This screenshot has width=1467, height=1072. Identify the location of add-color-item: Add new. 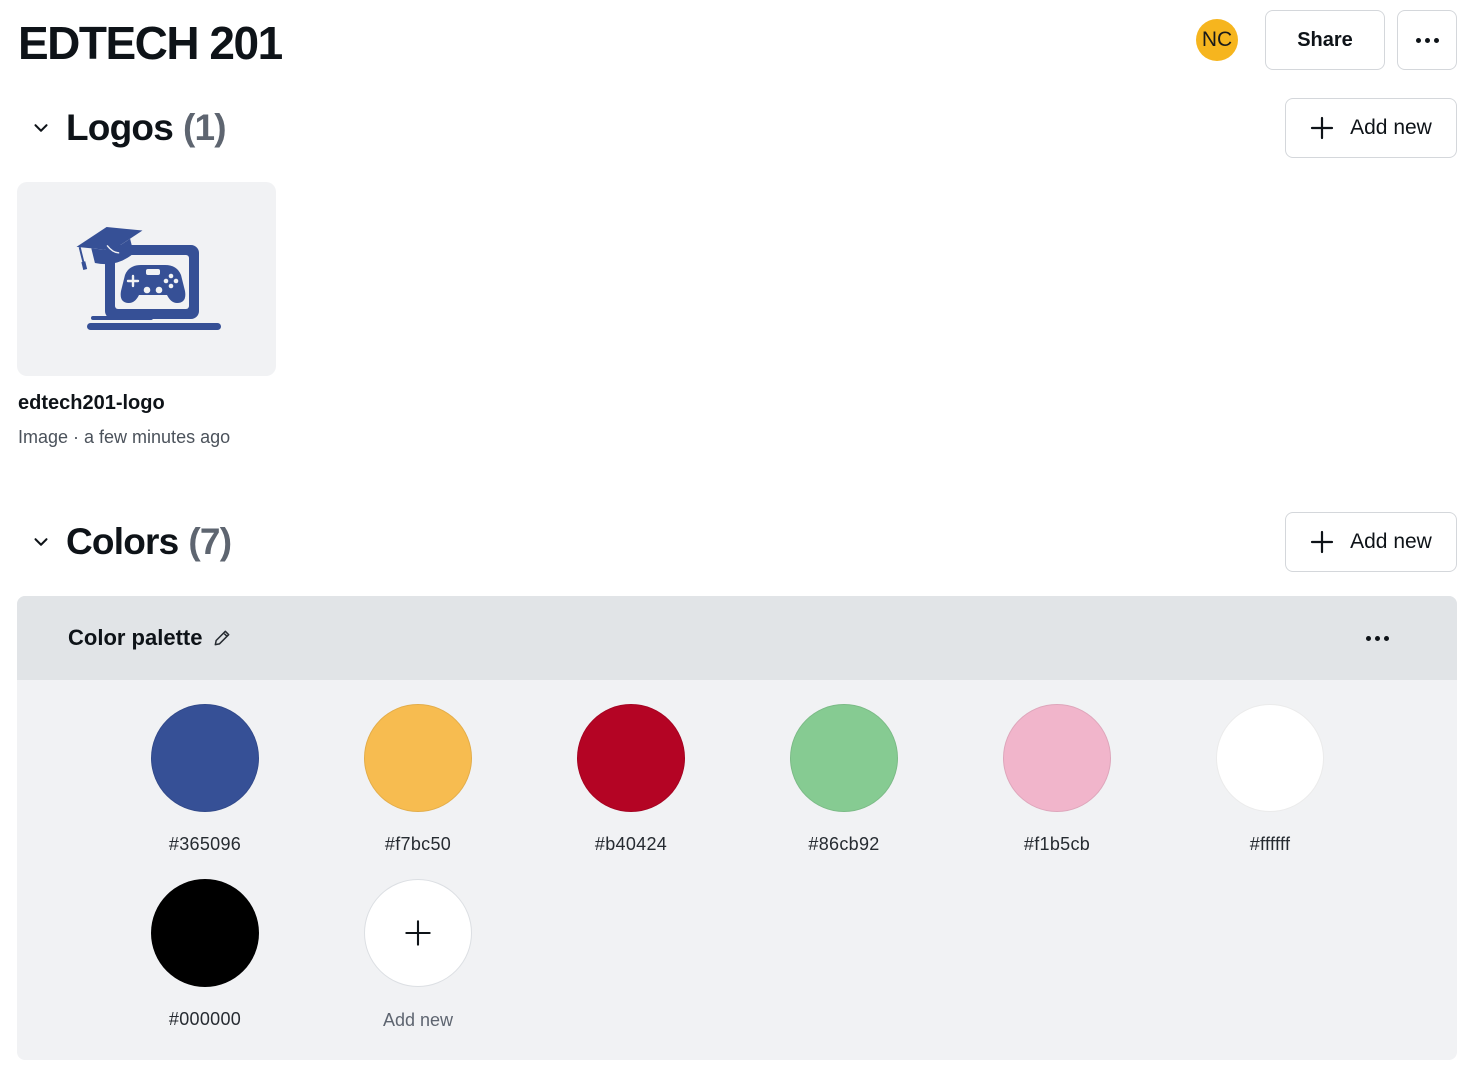
(418, 955).